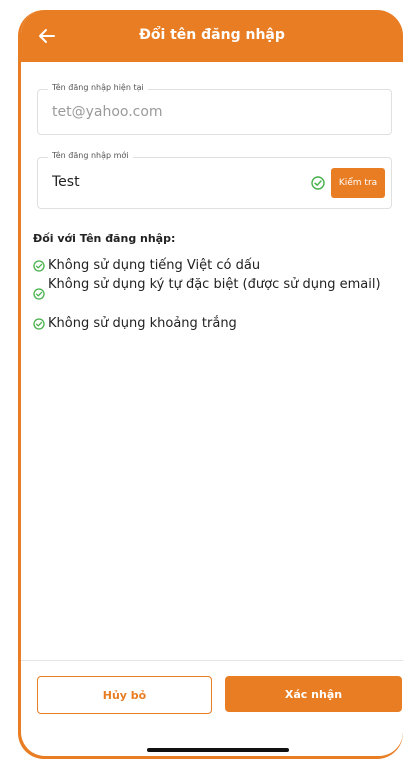 The width and height of the screenshot is (403, 759). Describe the element at coordinates (124, 695) in the screenshot. I see `cancel-button: Hủy bỏ` at that location.